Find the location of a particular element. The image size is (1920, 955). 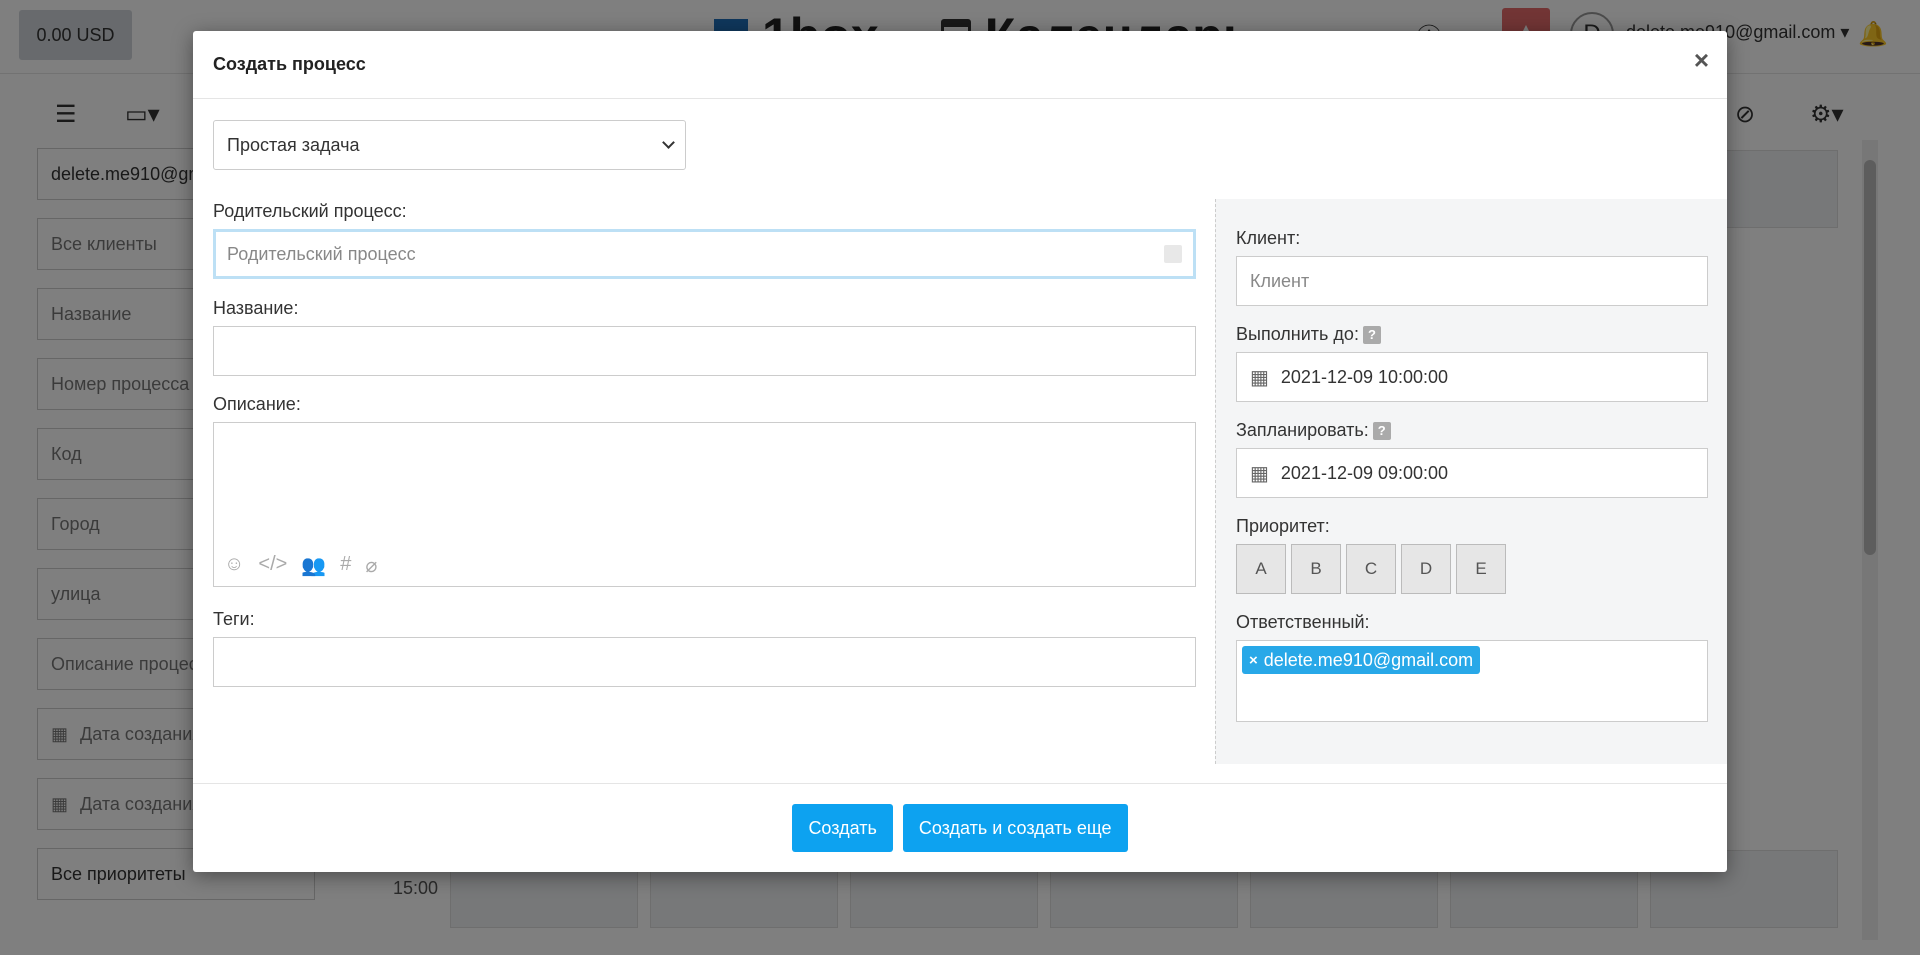

due-date-input: ▦ 2021-12-09 10:00:00 is located at coordinates (1472, 377).